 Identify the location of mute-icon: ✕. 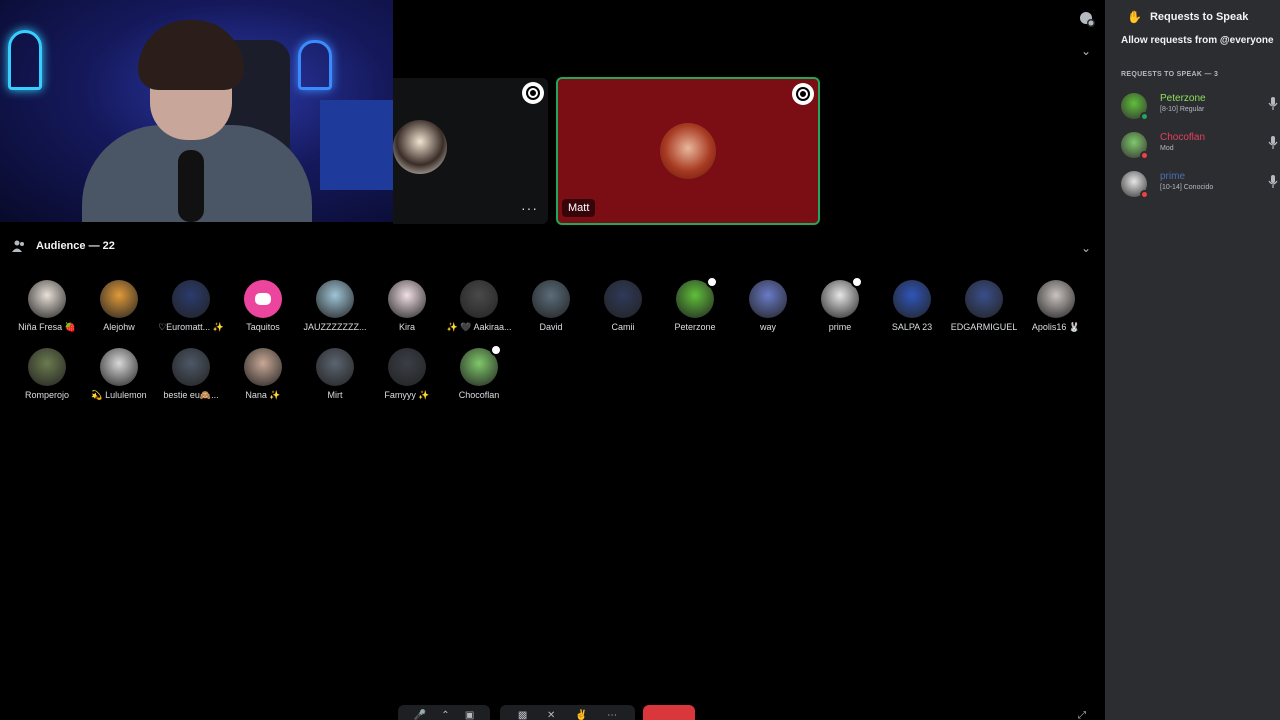
(551, 715).